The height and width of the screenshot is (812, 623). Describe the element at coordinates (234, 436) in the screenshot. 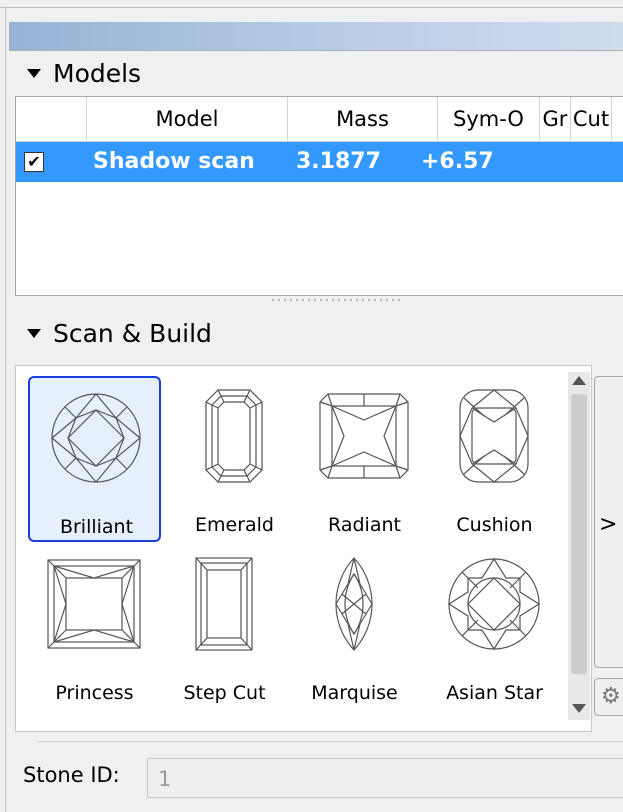

I see `emerald-cut-icon` at that location.